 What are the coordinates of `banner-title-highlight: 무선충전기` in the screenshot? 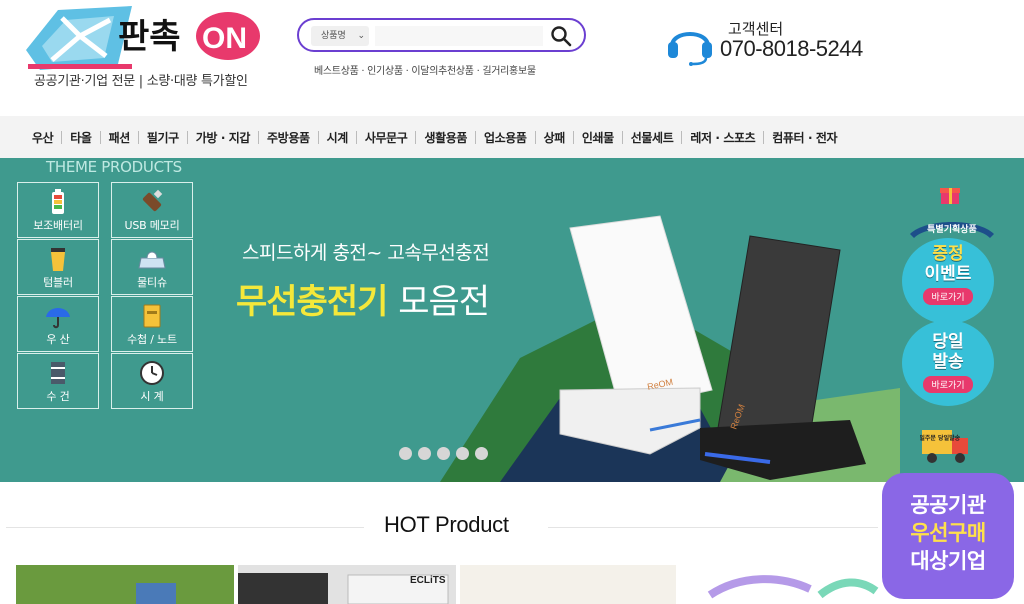 It's located at (312, 302).